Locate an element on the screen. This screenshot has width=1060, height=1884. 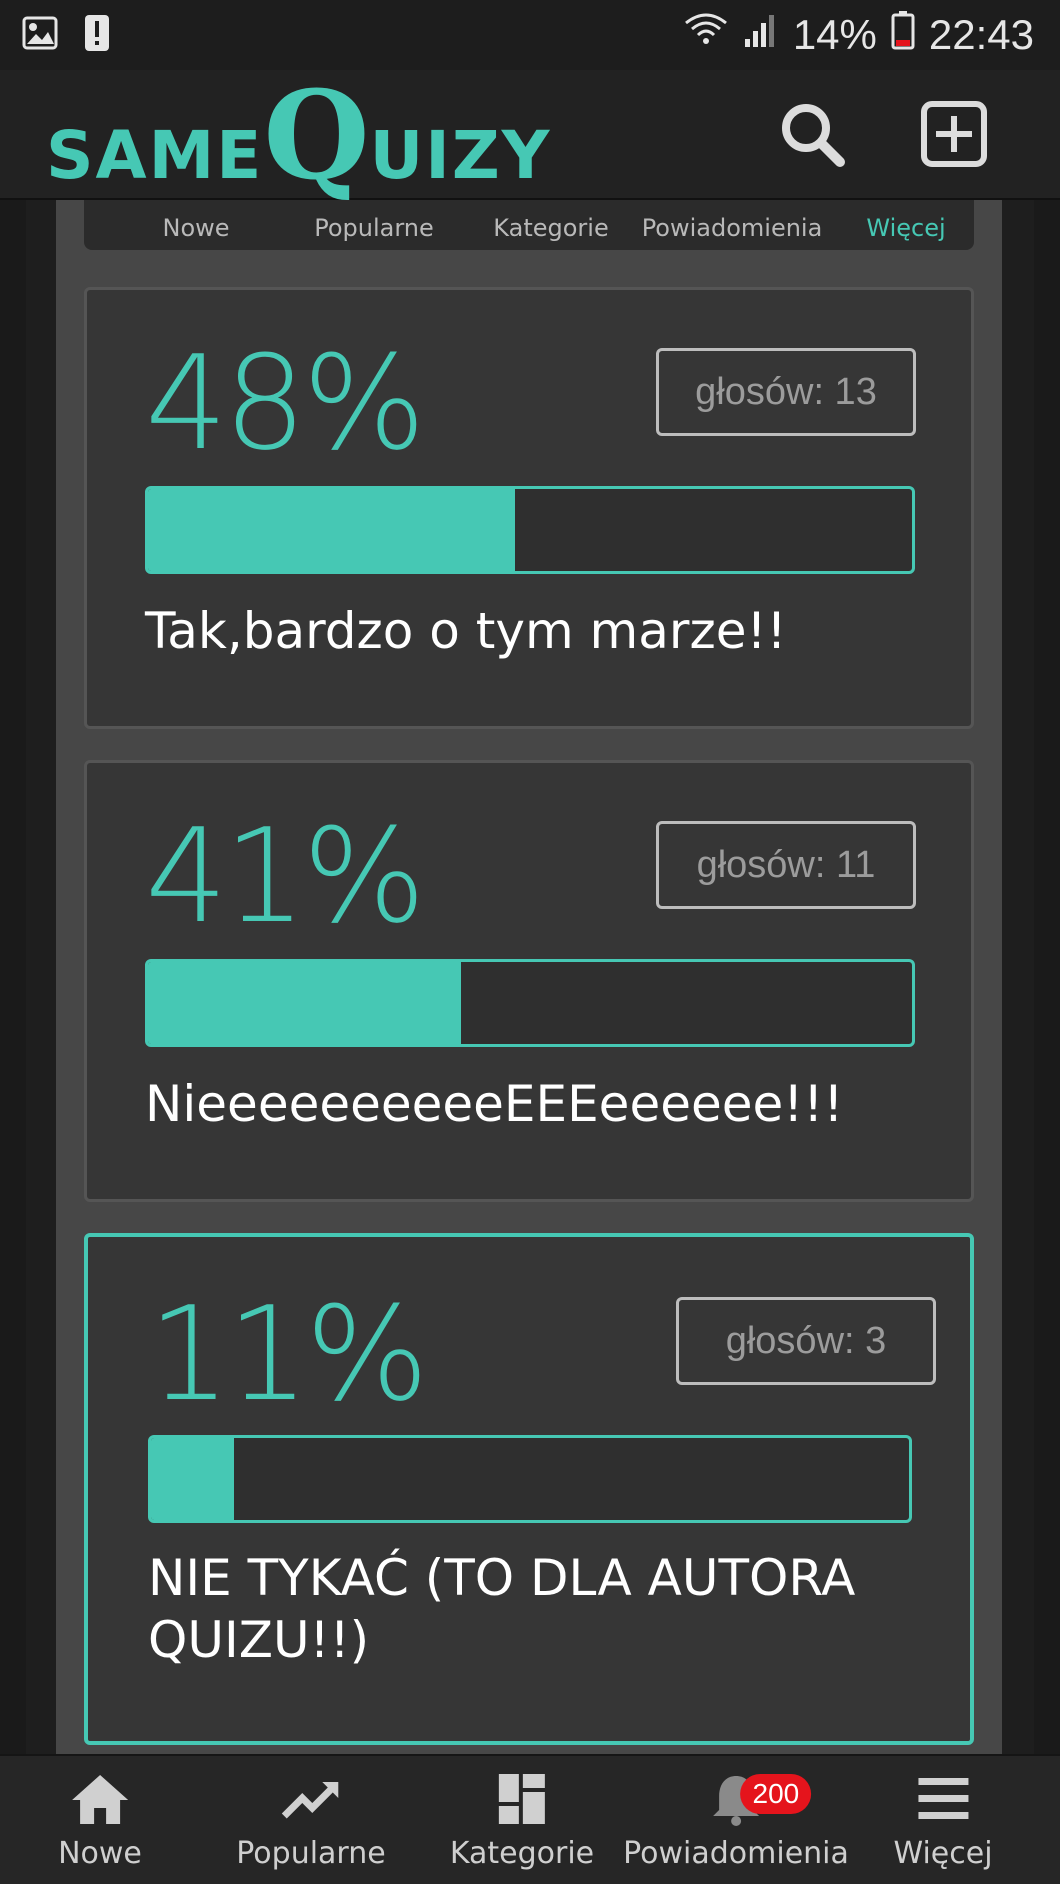
home-icon is located at coordinates (99, 1799).